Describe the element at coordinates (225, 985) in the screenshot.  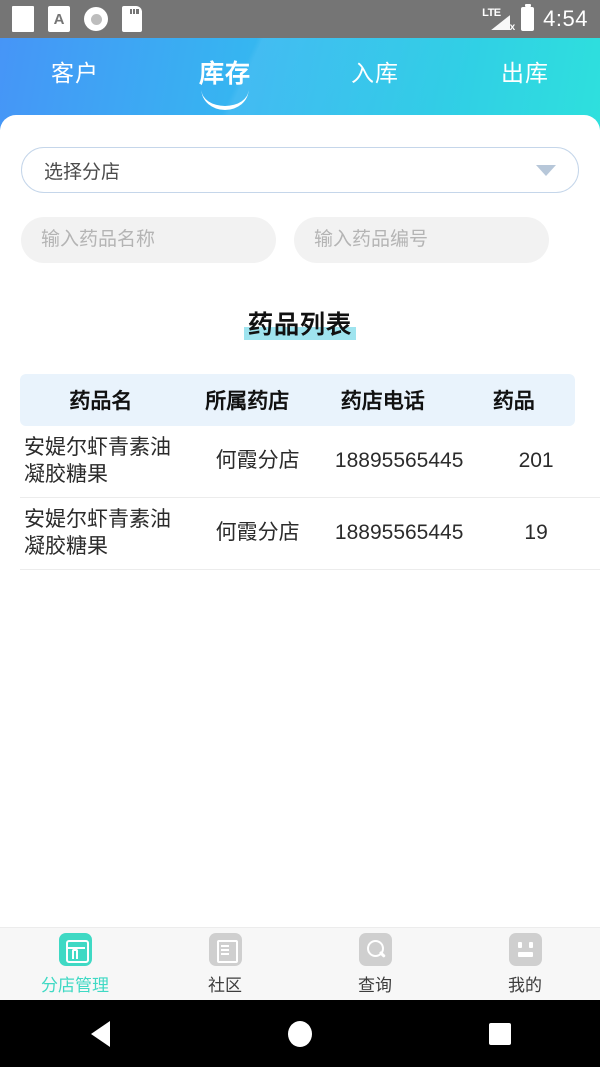
I see `bottom-nav-label: 社区` at that location.